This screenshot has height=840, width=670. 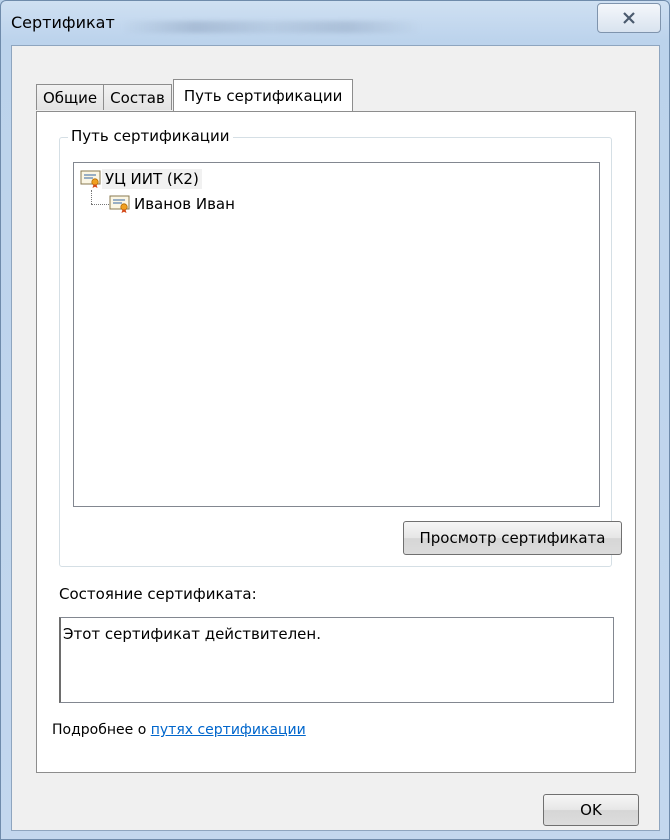 I want to click on tree-item-leaf: Иванов Иван, so click(x=173, y=204).